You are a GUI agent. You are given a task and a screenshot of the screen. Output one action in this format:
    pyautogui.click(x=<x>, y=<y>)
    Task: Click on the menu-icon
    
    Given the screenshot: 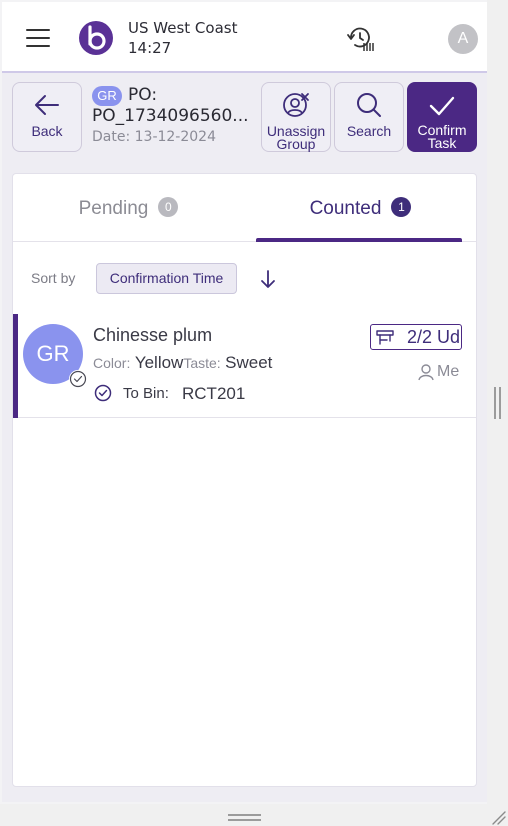 What is the action you would take?
    pyautogui.click(x=38, y=38)
    